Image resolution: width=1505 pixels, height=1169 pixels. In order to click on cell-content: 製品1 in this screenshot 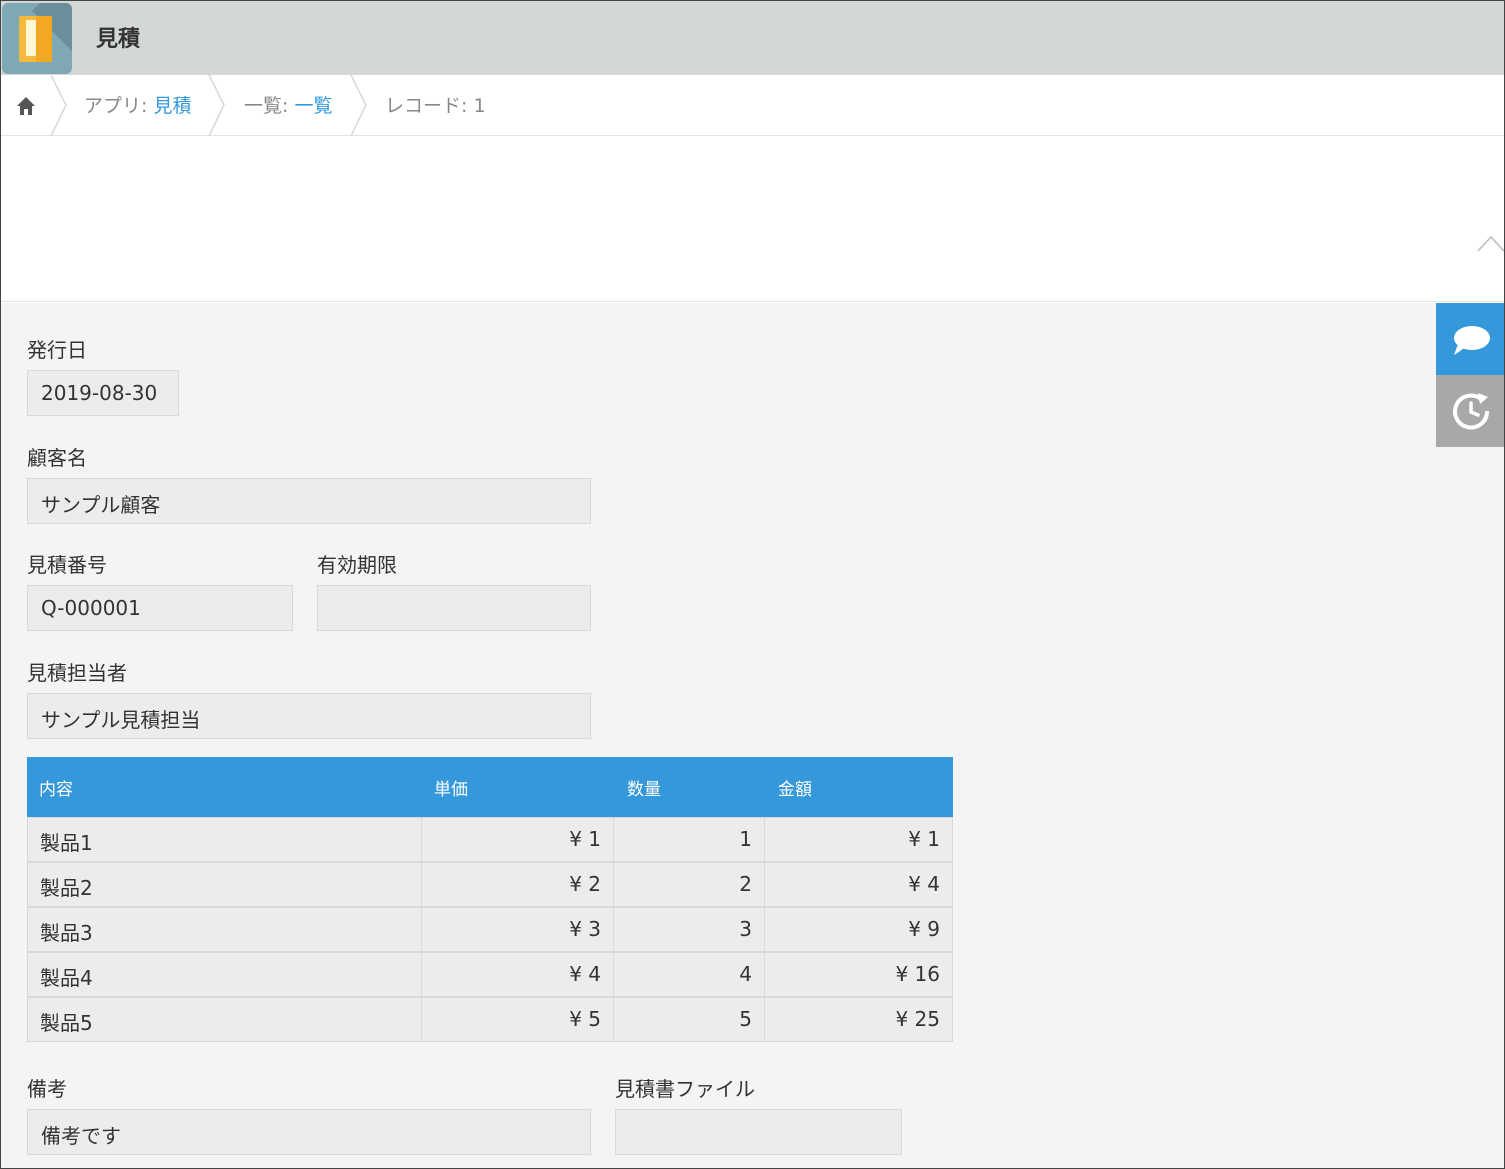, I will do `click(224, 839)`.